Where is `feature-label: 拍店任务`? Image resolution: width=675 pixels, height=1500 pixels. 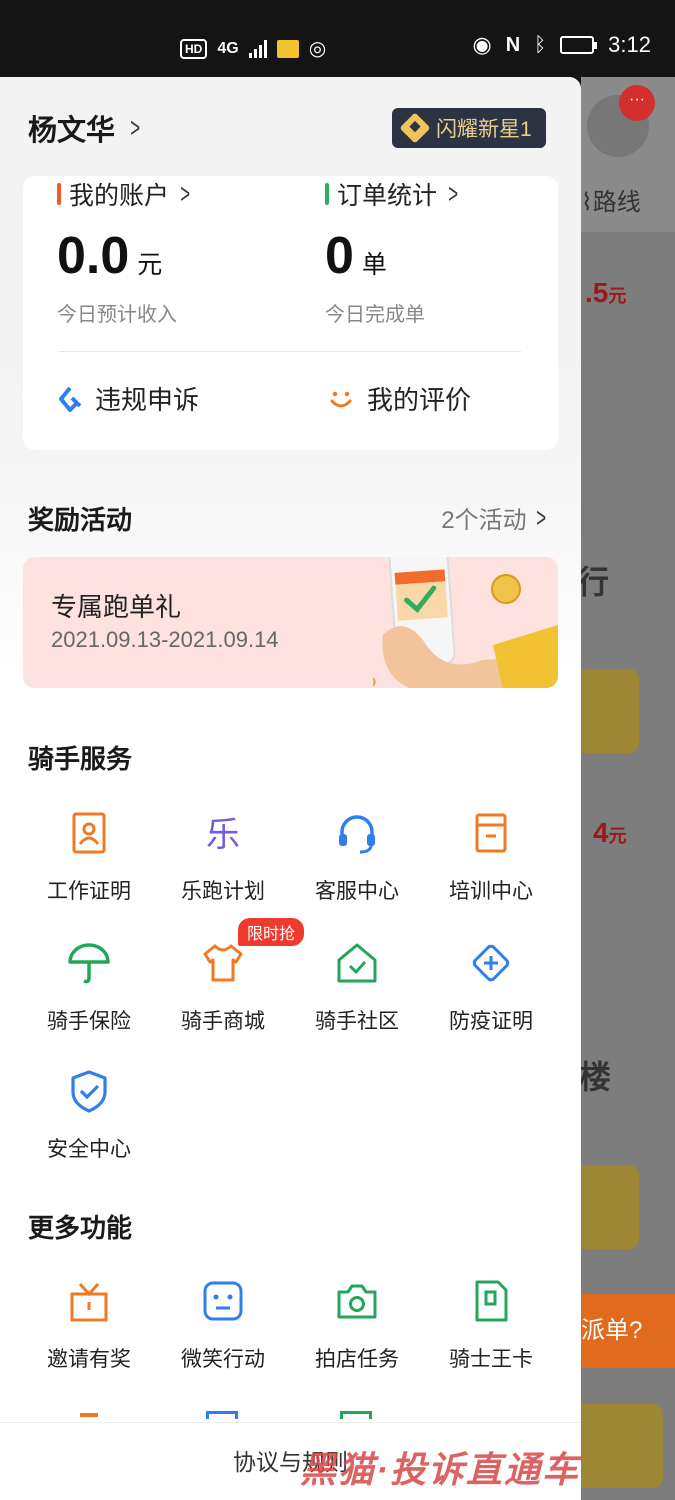 feature-label: 拍店任务 is located at coordinates (357, 1359).